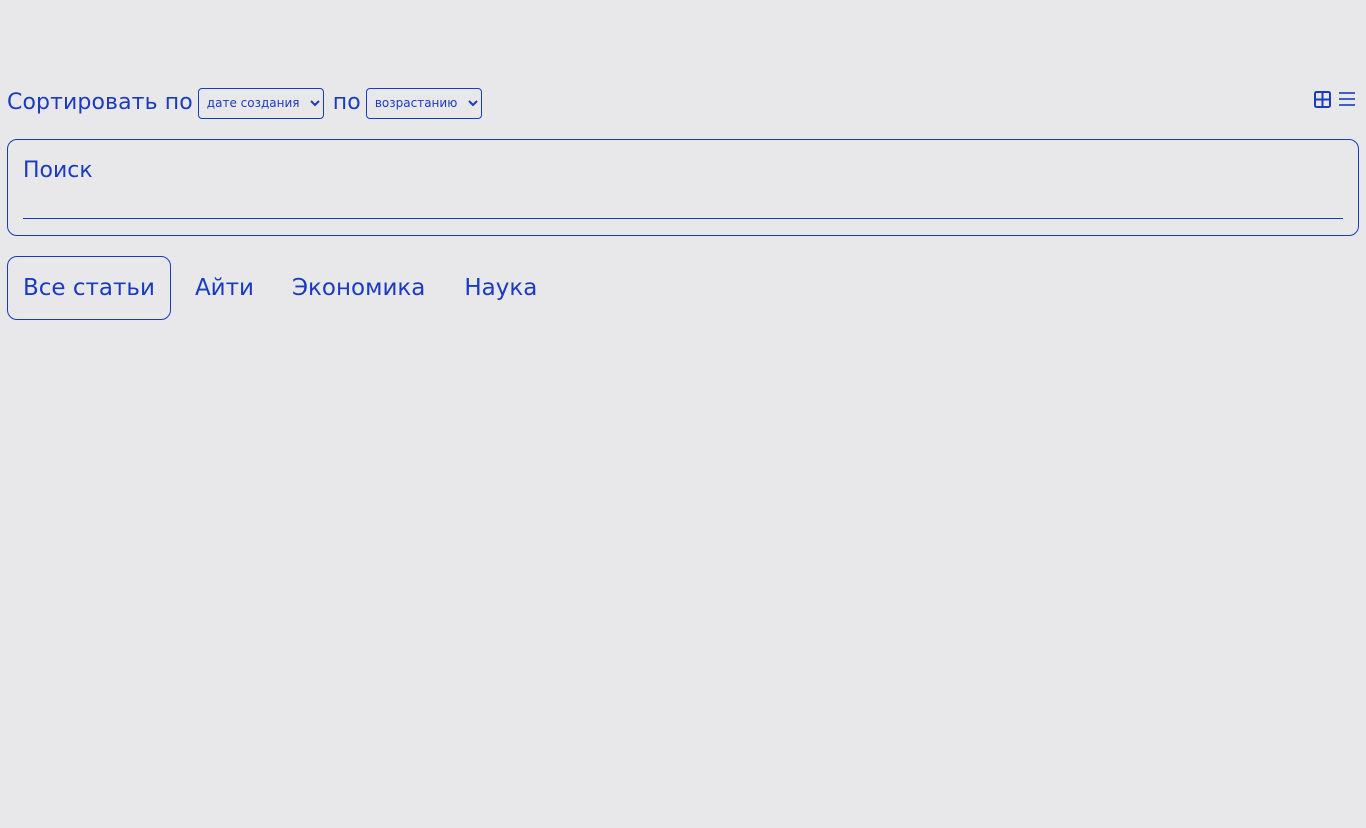  What do you see at coordinates (1334, 99) in the screenshot?
I see `view-toggle` at bounding box center [1334, 99].